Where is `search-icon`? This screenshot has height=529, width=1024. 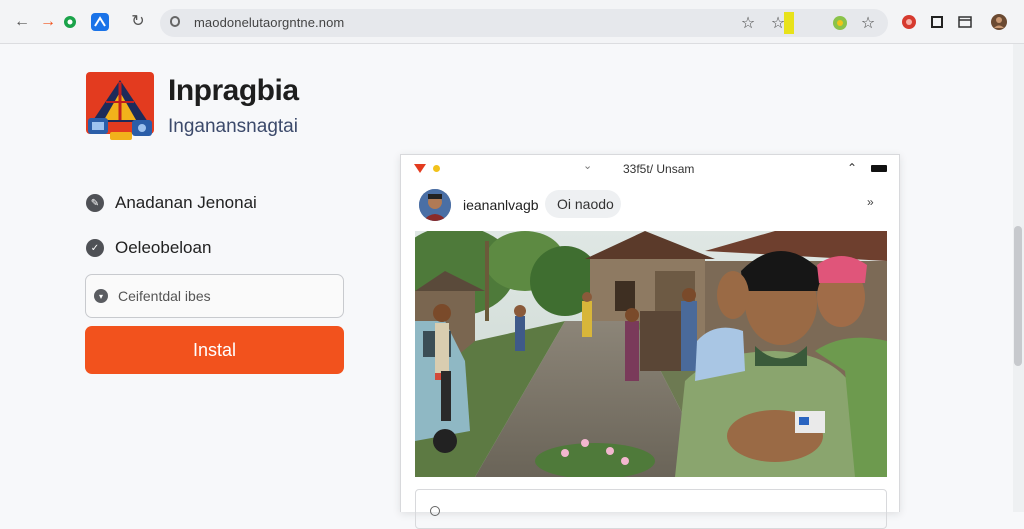 search-icon is located at coordinates (435, 511).